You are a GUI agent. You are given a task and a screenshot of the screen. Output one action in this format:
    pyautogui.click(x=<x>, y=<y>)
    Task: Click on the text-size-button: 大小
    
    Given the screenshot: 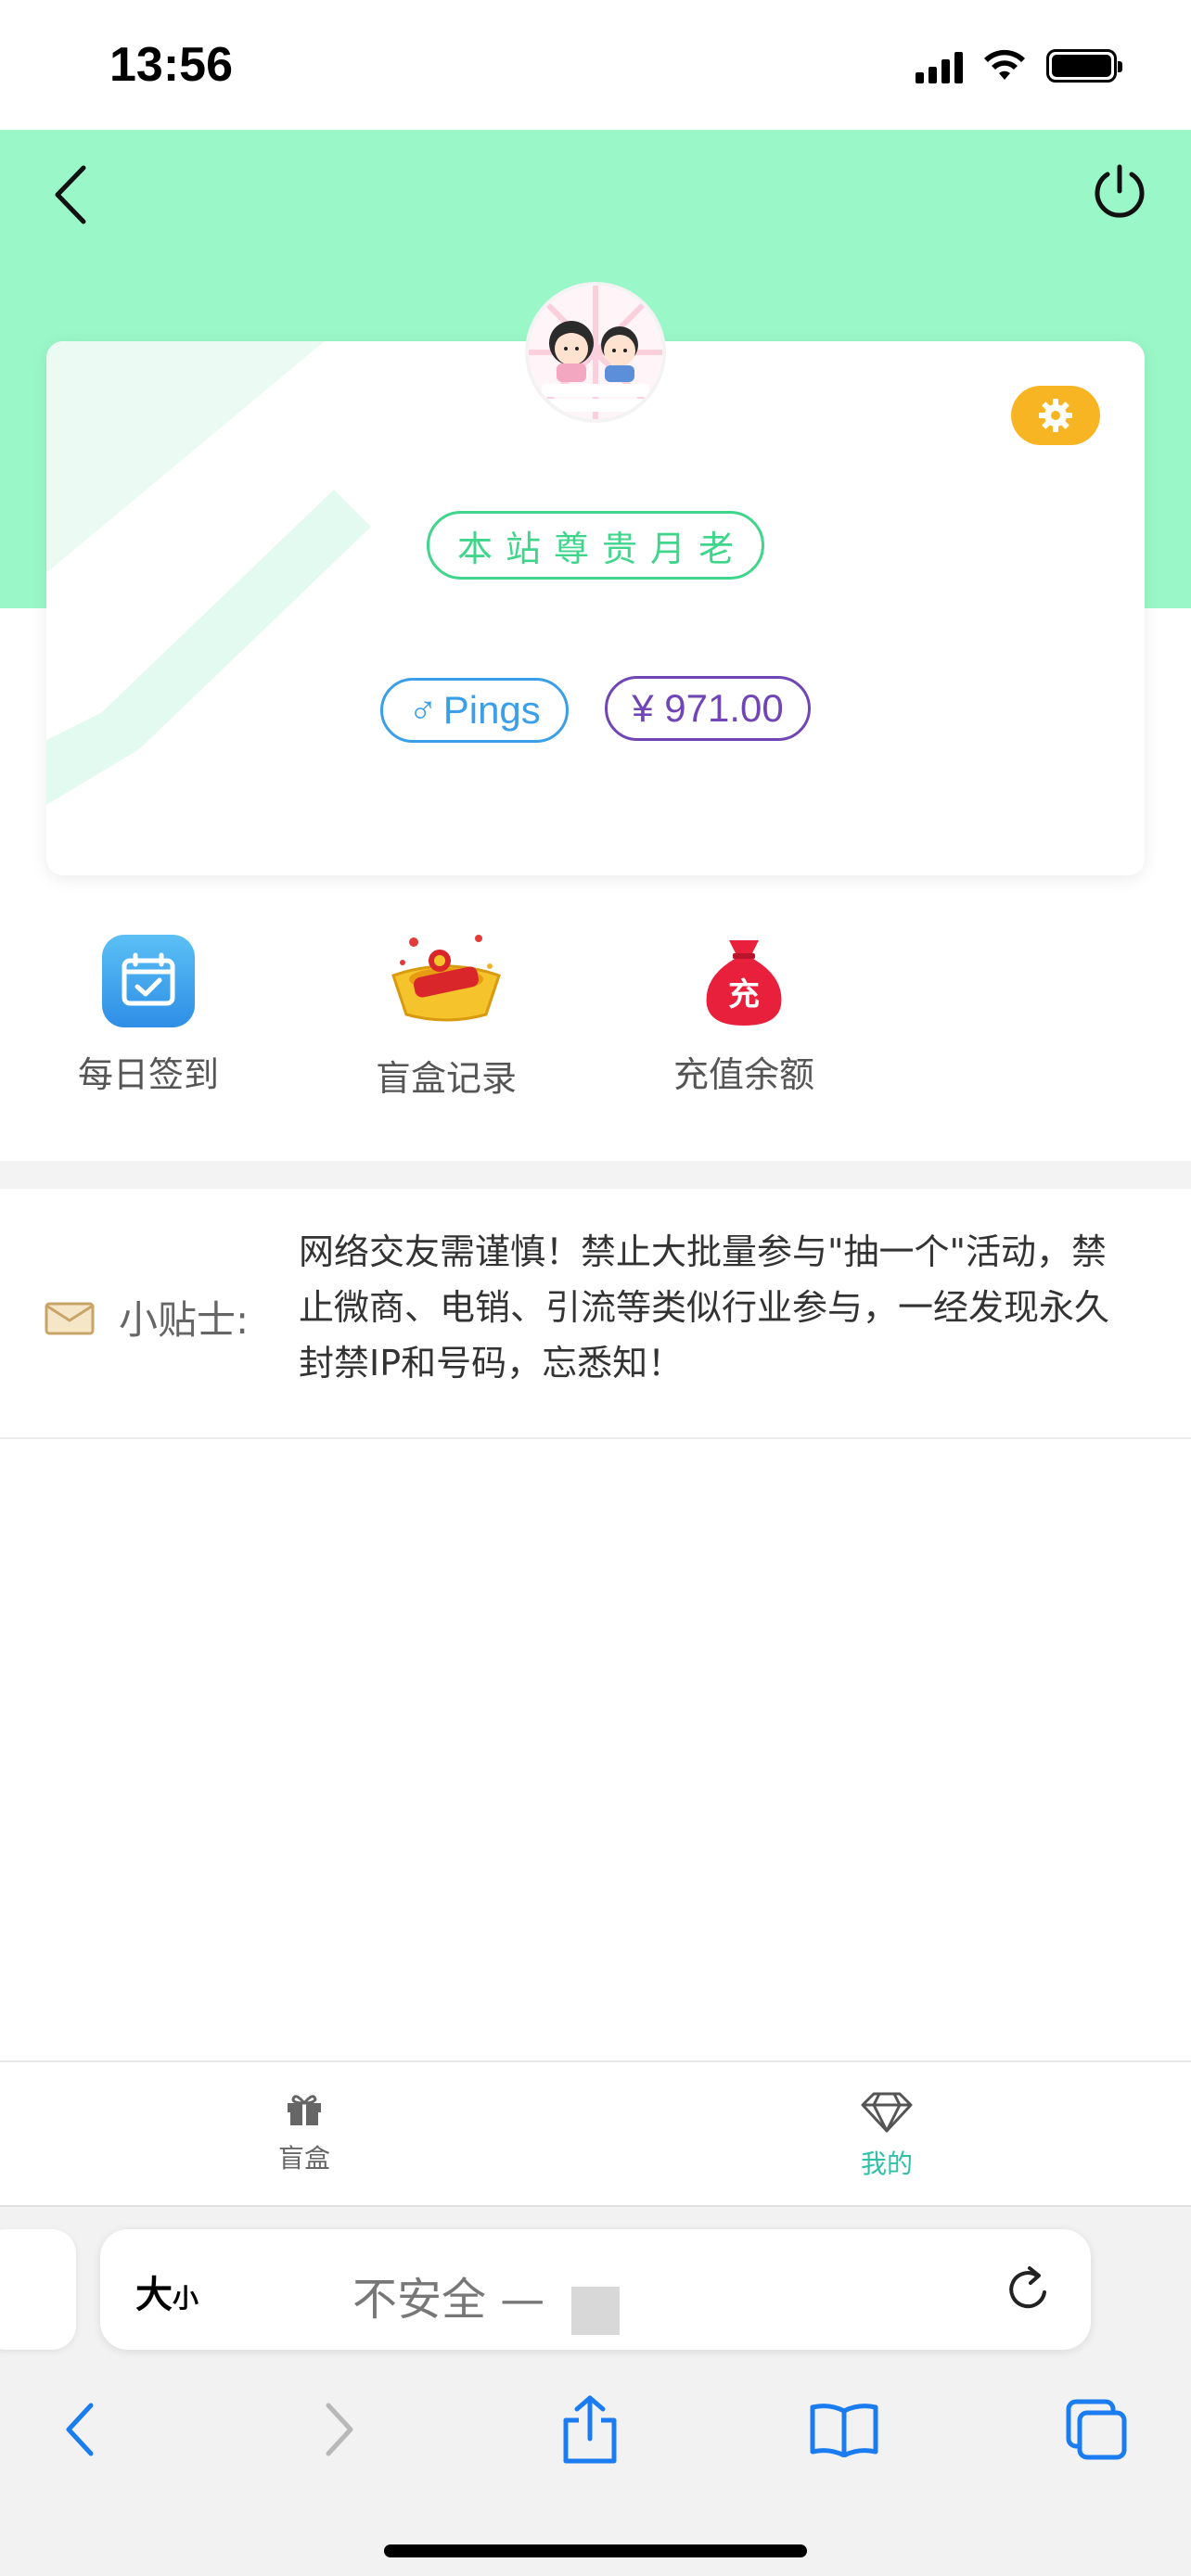 What is the action you would take?
    pyautogui.click(x=166, y=2291)
    